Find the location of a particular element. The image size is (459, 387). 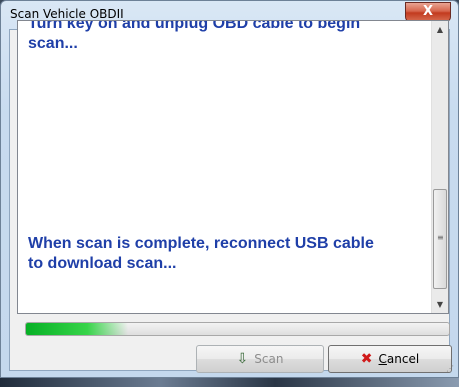

scroll-down-arrow-icon: ▼ is located at coordinates (440, 304).